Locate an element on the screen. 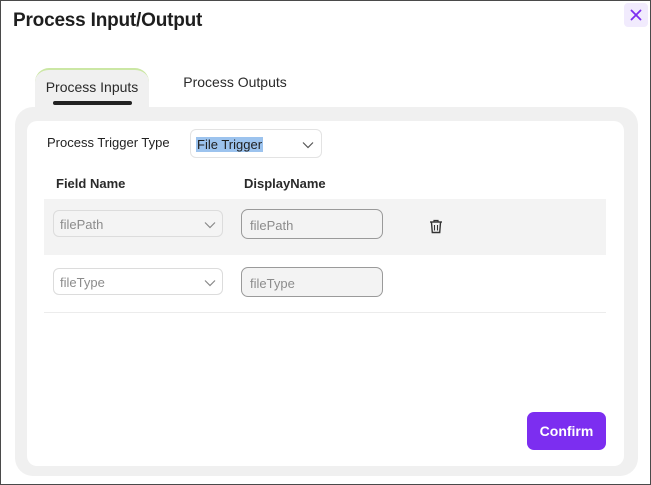 This screenshot has width=651, height=485. active-tab-indicator is located at coordinates (92, 103).